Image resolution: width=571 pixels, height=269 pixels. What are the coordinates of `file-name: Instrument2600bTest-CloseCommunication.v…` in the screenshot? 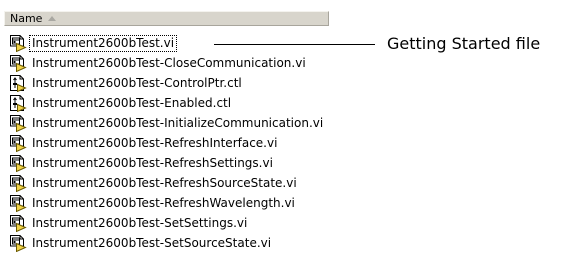 It's located at (169, 62).